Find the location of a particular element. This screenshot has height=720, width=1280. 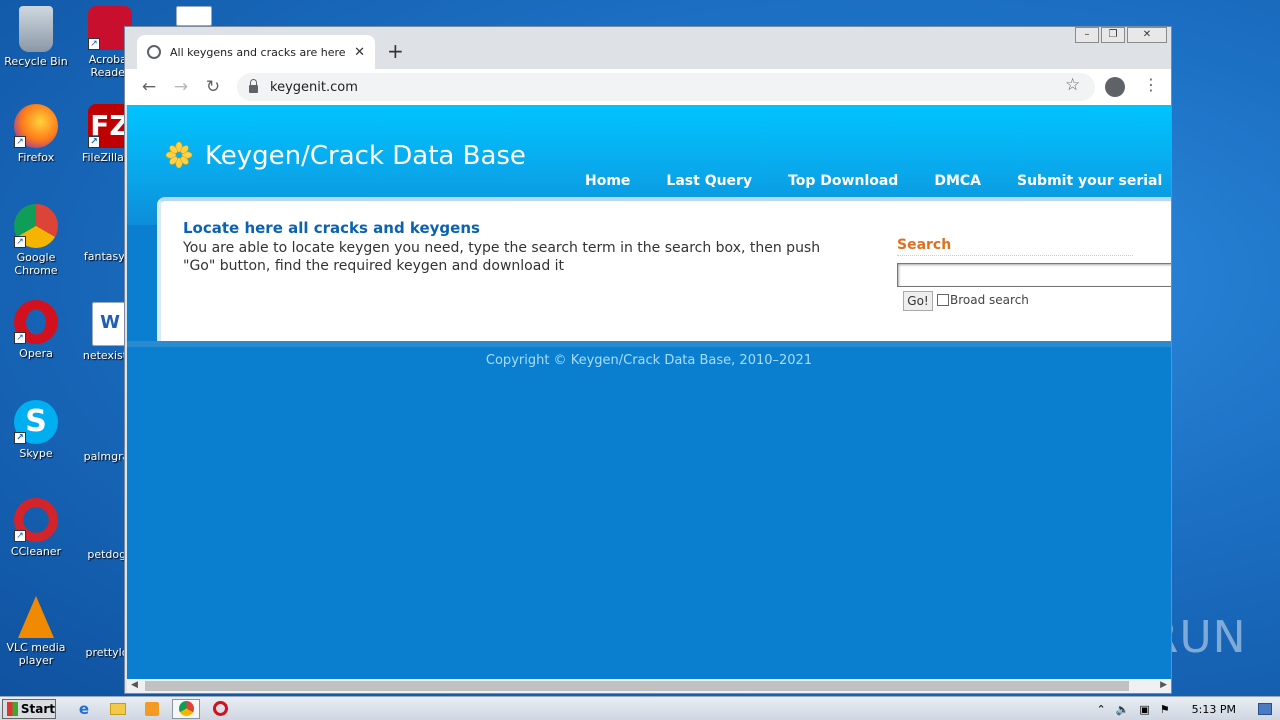

taskbar-media-player is located at coordinates (152, 709).